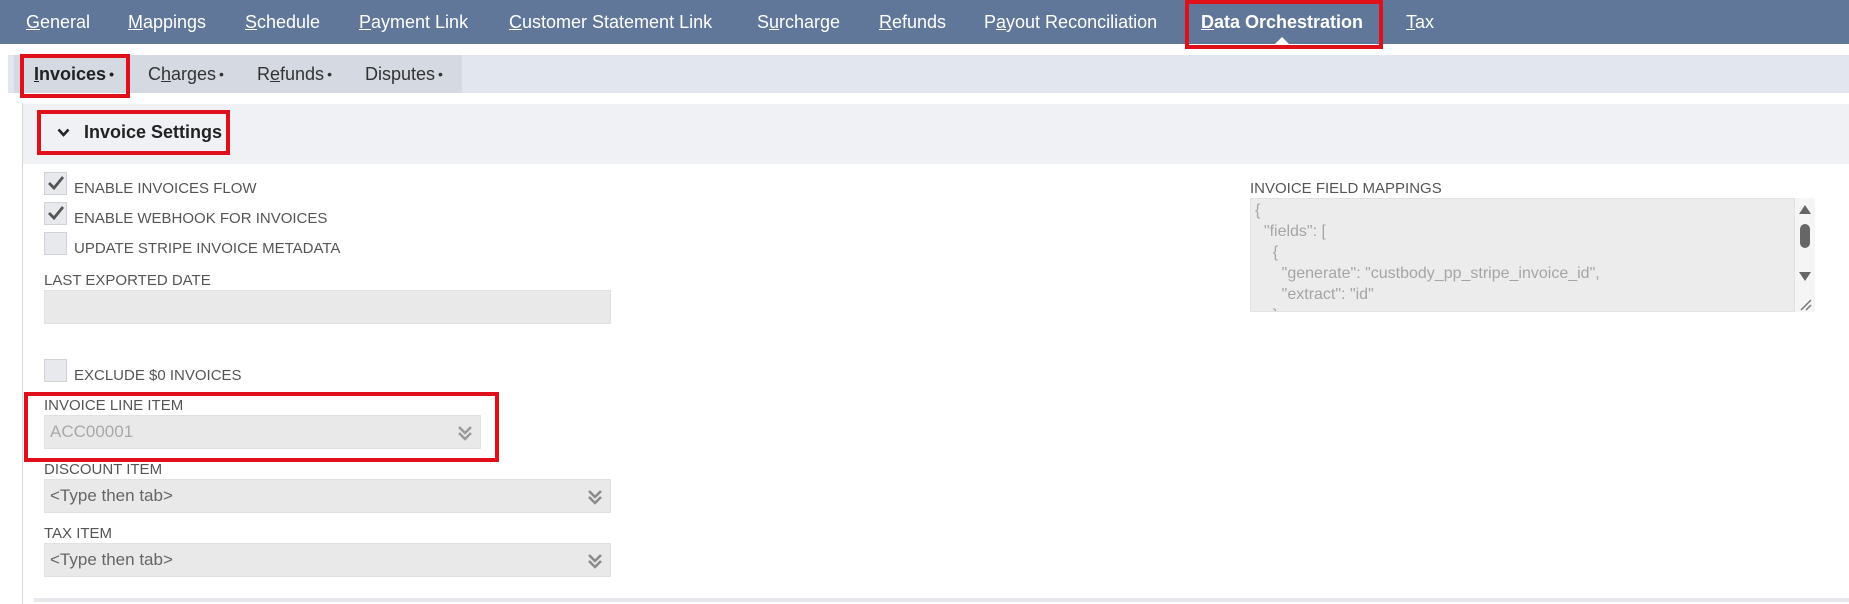  Describe the element at coordinates (327, 496) in the screenshot. I see `discount-item-select: <Type then tab>` at that location.